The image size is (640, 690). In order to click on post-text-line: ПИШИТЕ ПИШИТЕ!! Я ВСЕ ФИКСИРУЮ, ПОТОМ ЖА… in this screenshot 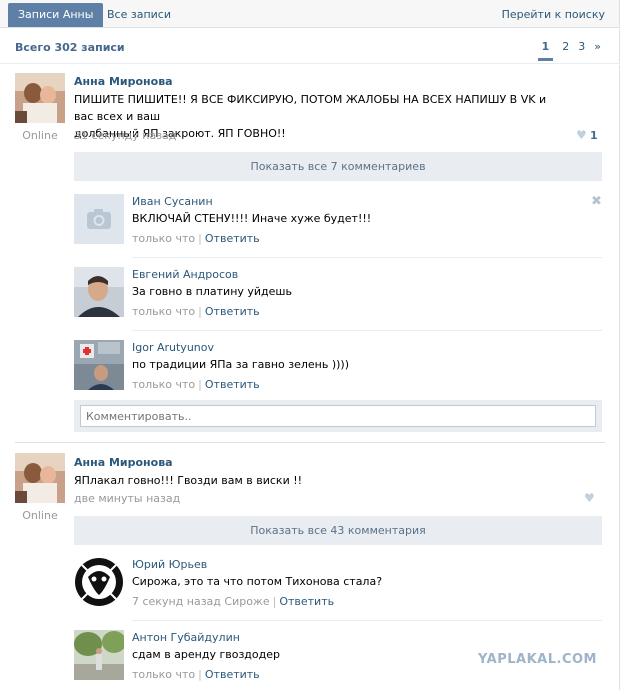, I will do `click(310, 108)`.